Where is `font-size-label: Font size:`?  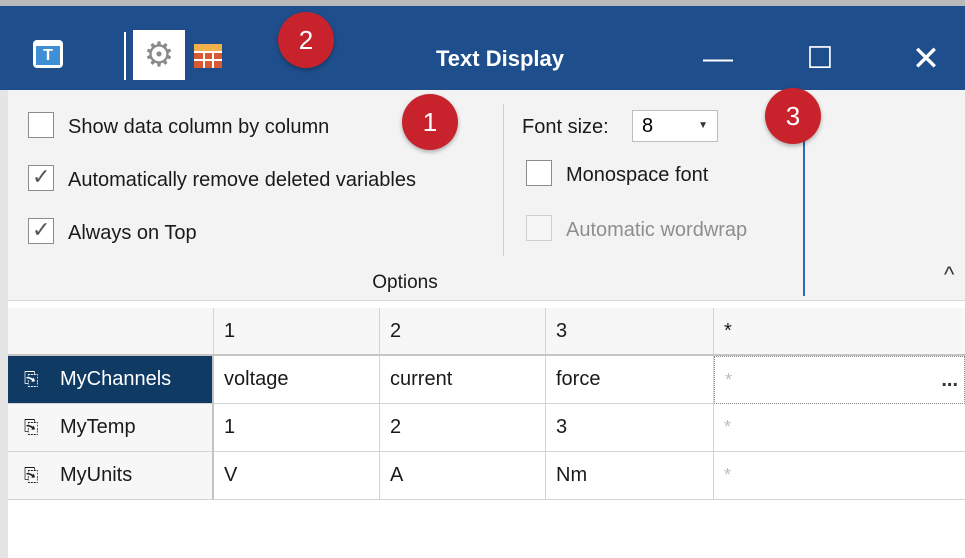
font-size-label: Font size: is located at coordinates (565, 127).